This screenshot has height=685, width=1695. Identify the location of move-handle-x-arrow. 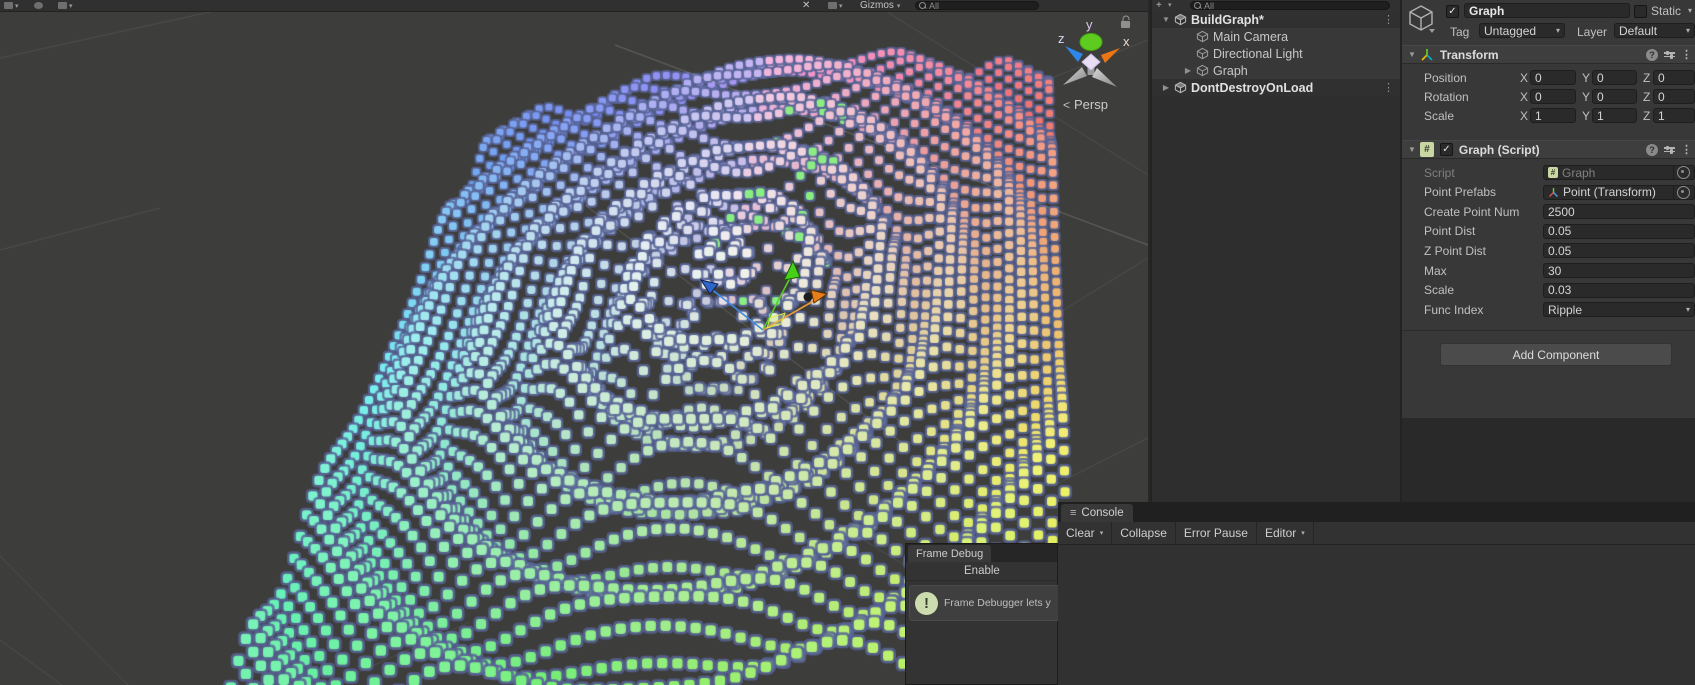
(819, 296).